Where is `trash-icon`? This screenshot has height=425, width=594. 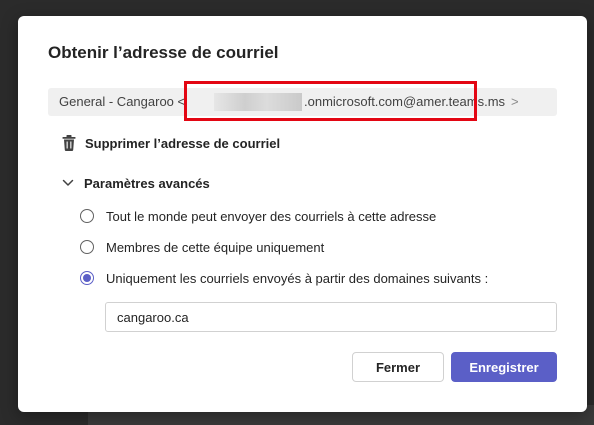 trash-icon is located at coordinates (69, 143).